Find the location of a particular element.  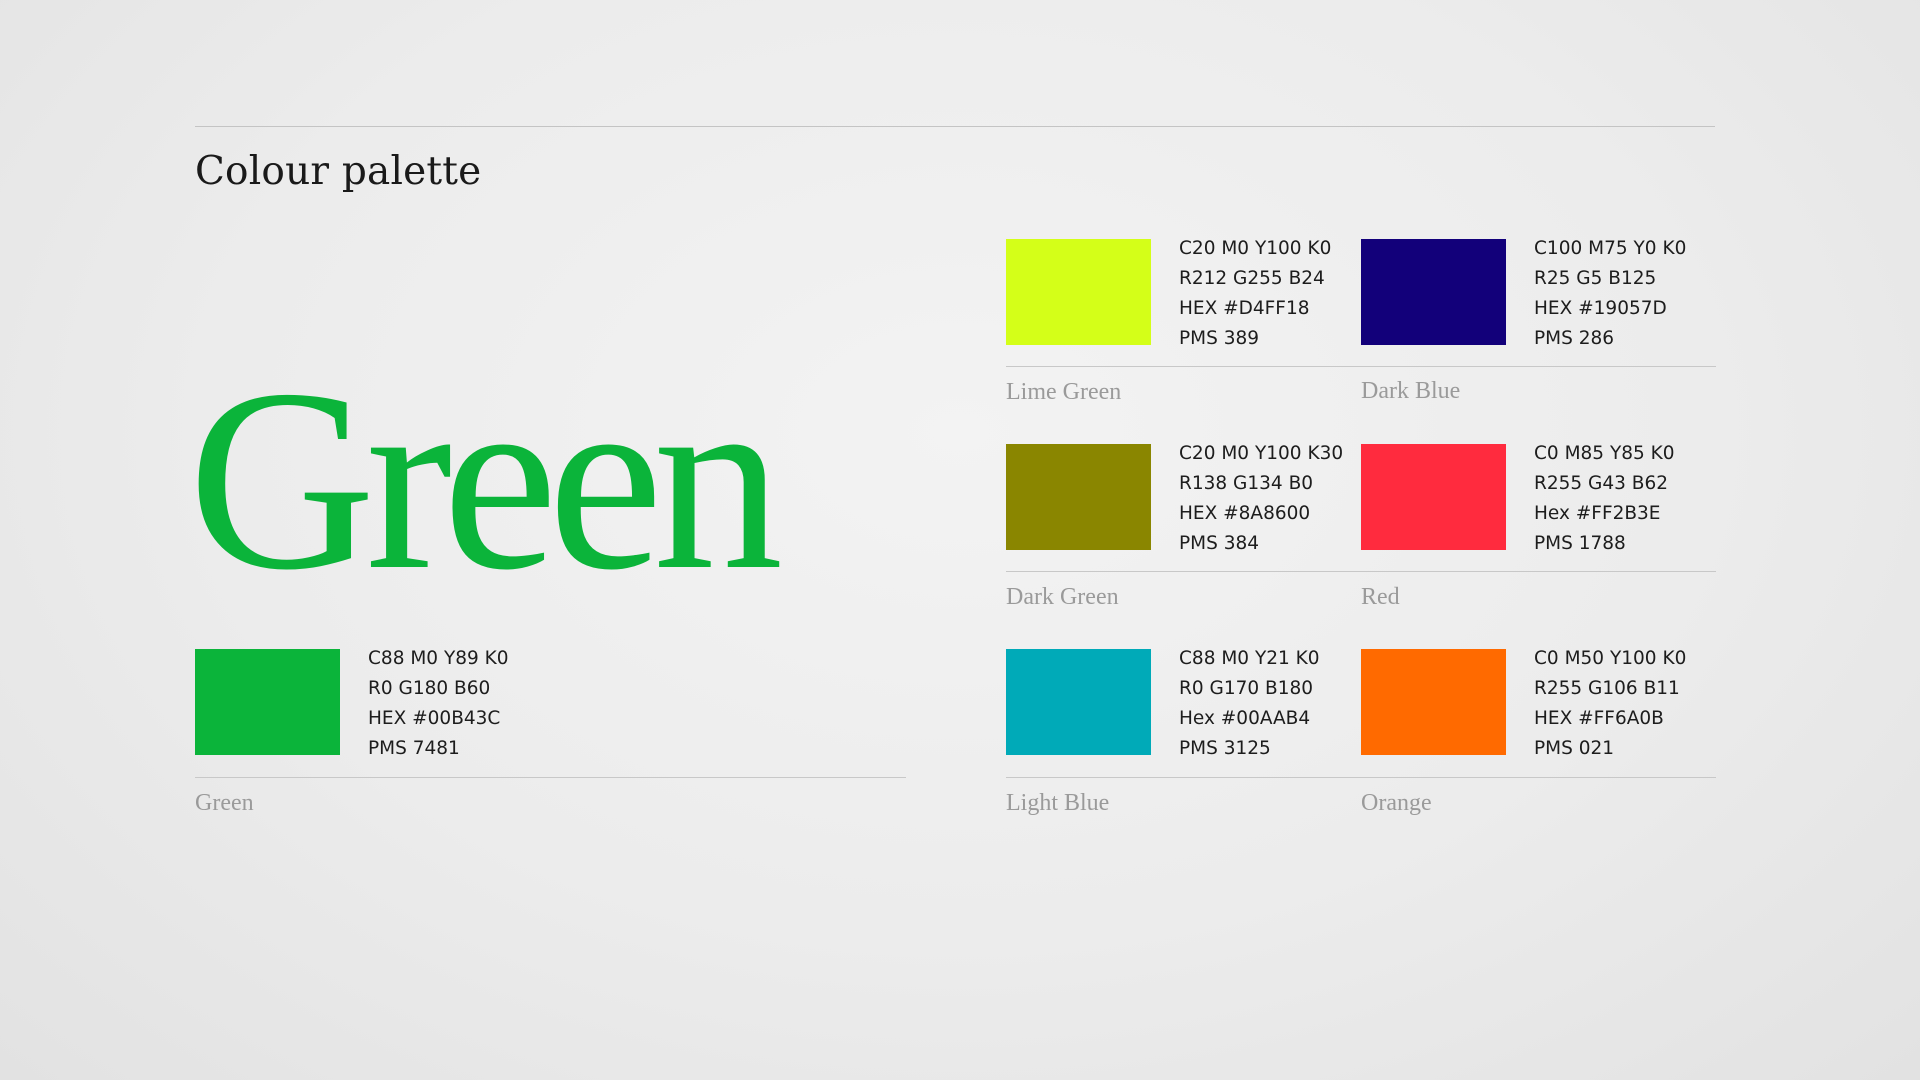

pms-value: PMS 286 is located at coordinates (1574, 338).